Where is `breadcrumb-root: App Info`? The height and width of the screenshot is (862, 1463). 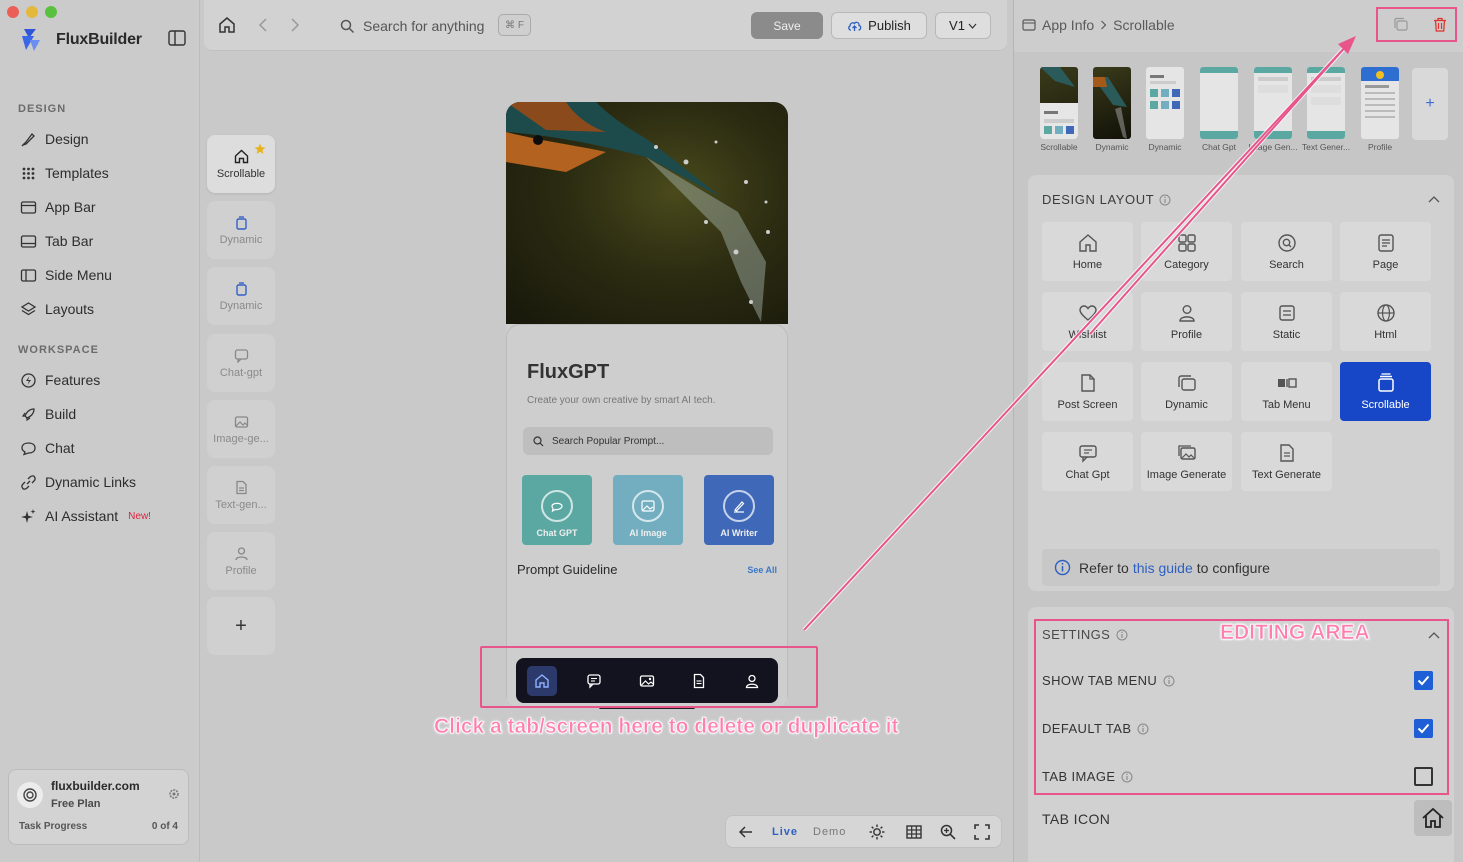
breadcrumb-root: App Info is located at coordinates (1068, 25).